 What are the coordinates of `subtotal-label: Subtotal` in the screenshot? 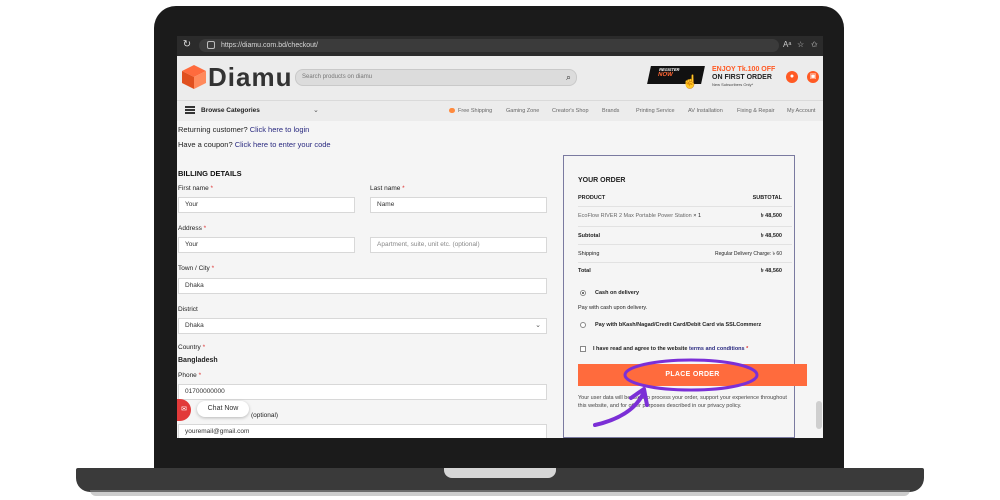 It's located at (589, 236).